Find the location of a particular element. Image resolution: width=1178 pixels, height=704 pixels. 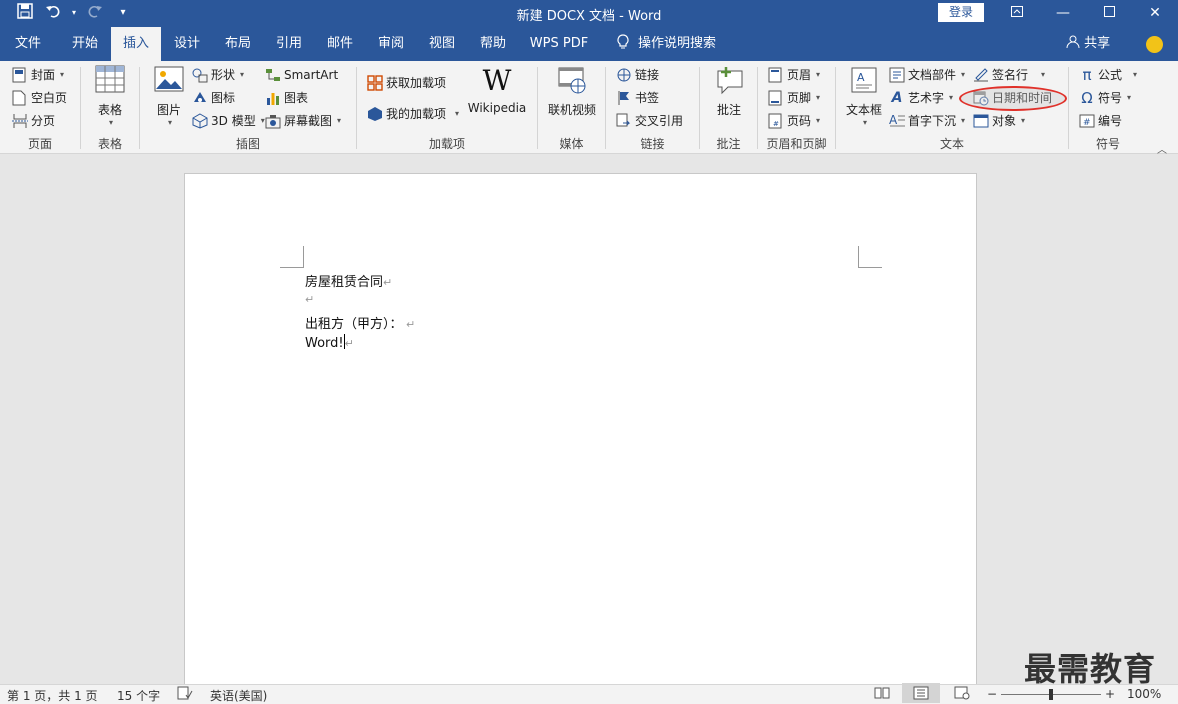

symbol-button: Ω 符号 ▾ is located at coordinates (1105, 98).